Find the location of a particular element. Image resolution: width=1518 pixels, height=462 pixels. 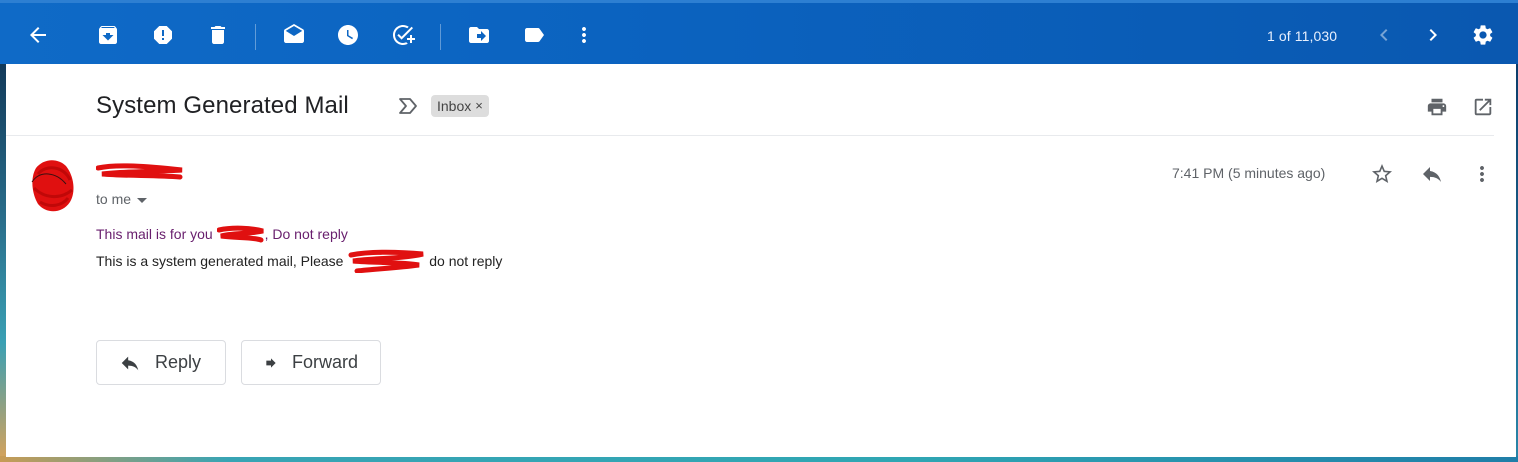

sender-avatar is located at coordinates (52, 185).